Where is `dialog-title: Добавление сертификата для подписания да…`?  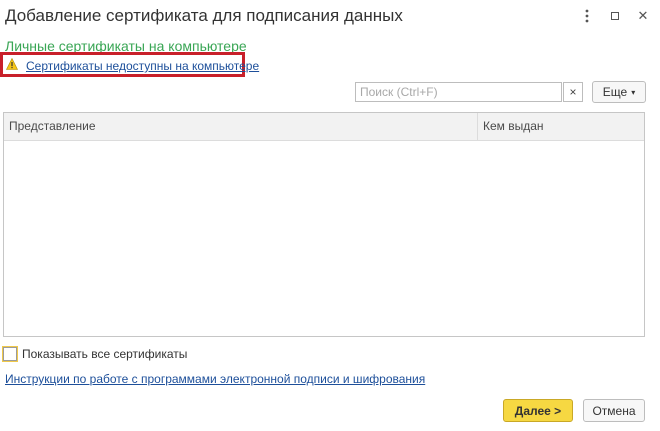 dialog-title: Добавление сертификата для подписания да… is located at coordinates (204, 15).